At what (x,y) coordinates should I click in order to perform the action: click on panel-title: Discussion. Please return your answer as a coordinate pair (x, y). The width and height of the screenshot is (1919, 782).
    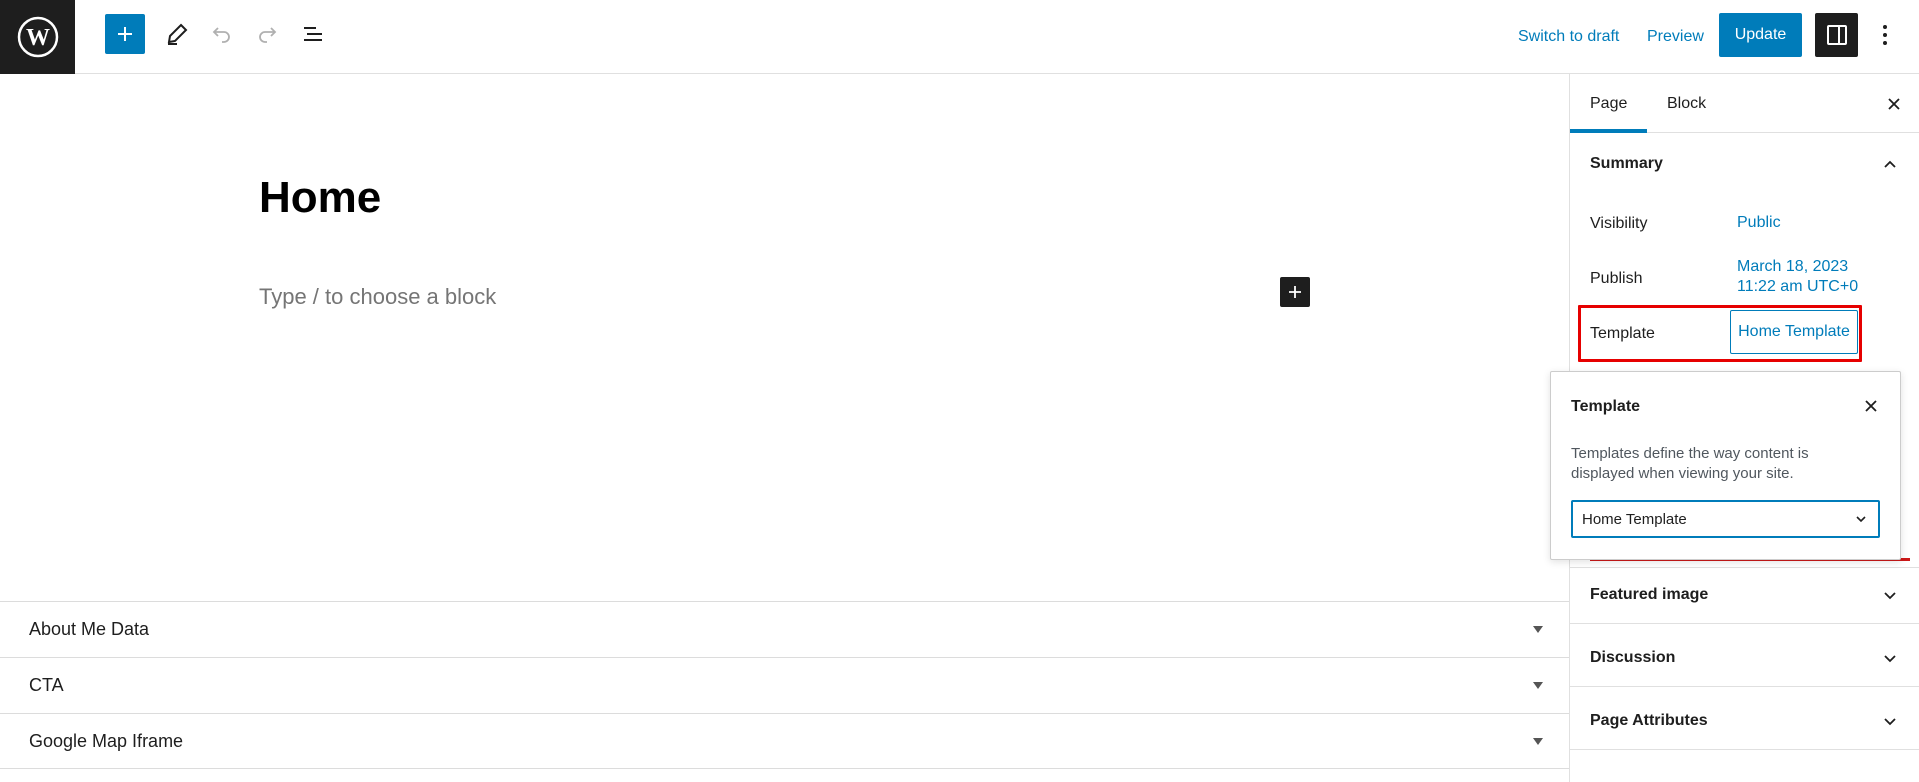
    Looking at the image, I should click on (1633, 657).